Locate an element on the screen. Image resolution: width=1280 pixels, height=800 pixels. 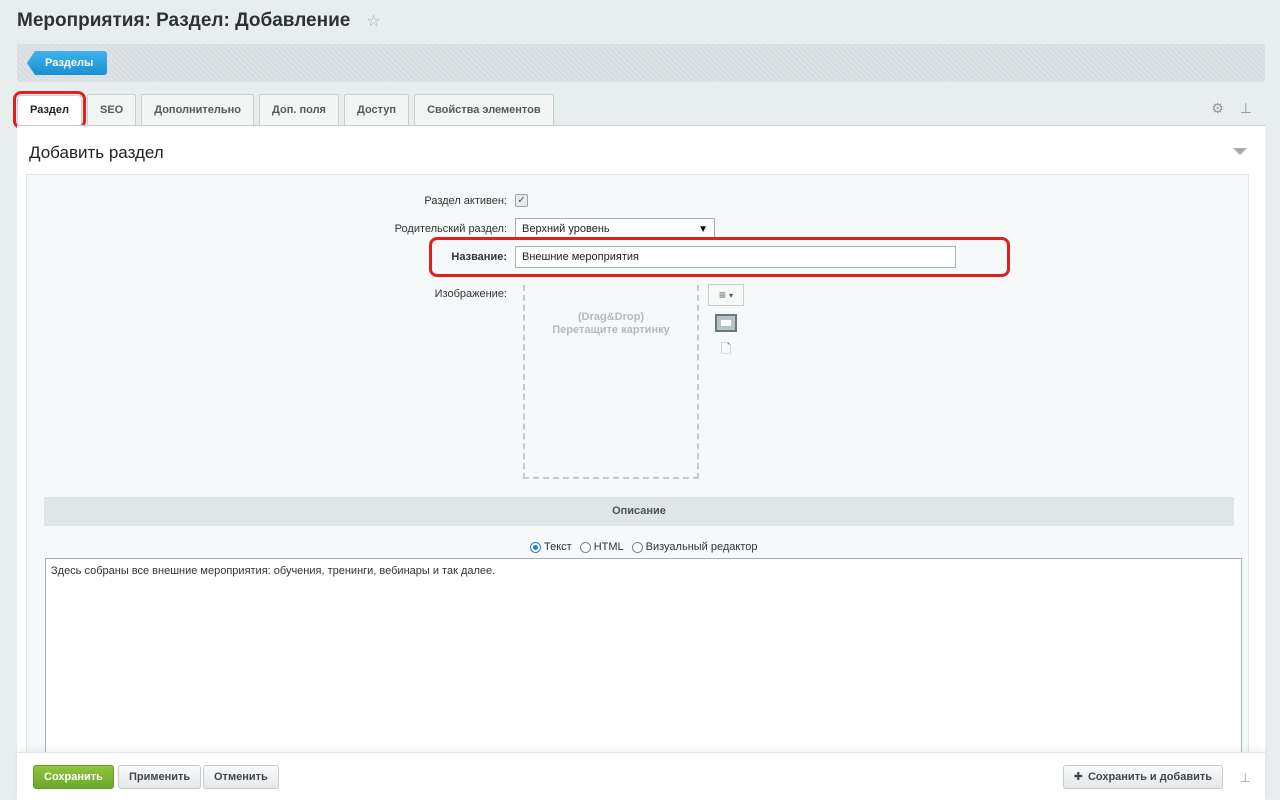
image-row: Изображение: is located at coordinates (271, 294).